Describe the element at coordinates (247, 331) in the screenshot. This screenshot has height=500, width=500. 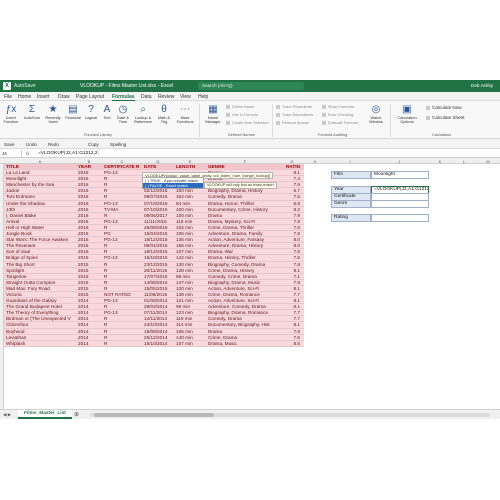
I see `table-cell: Drama` at that location.